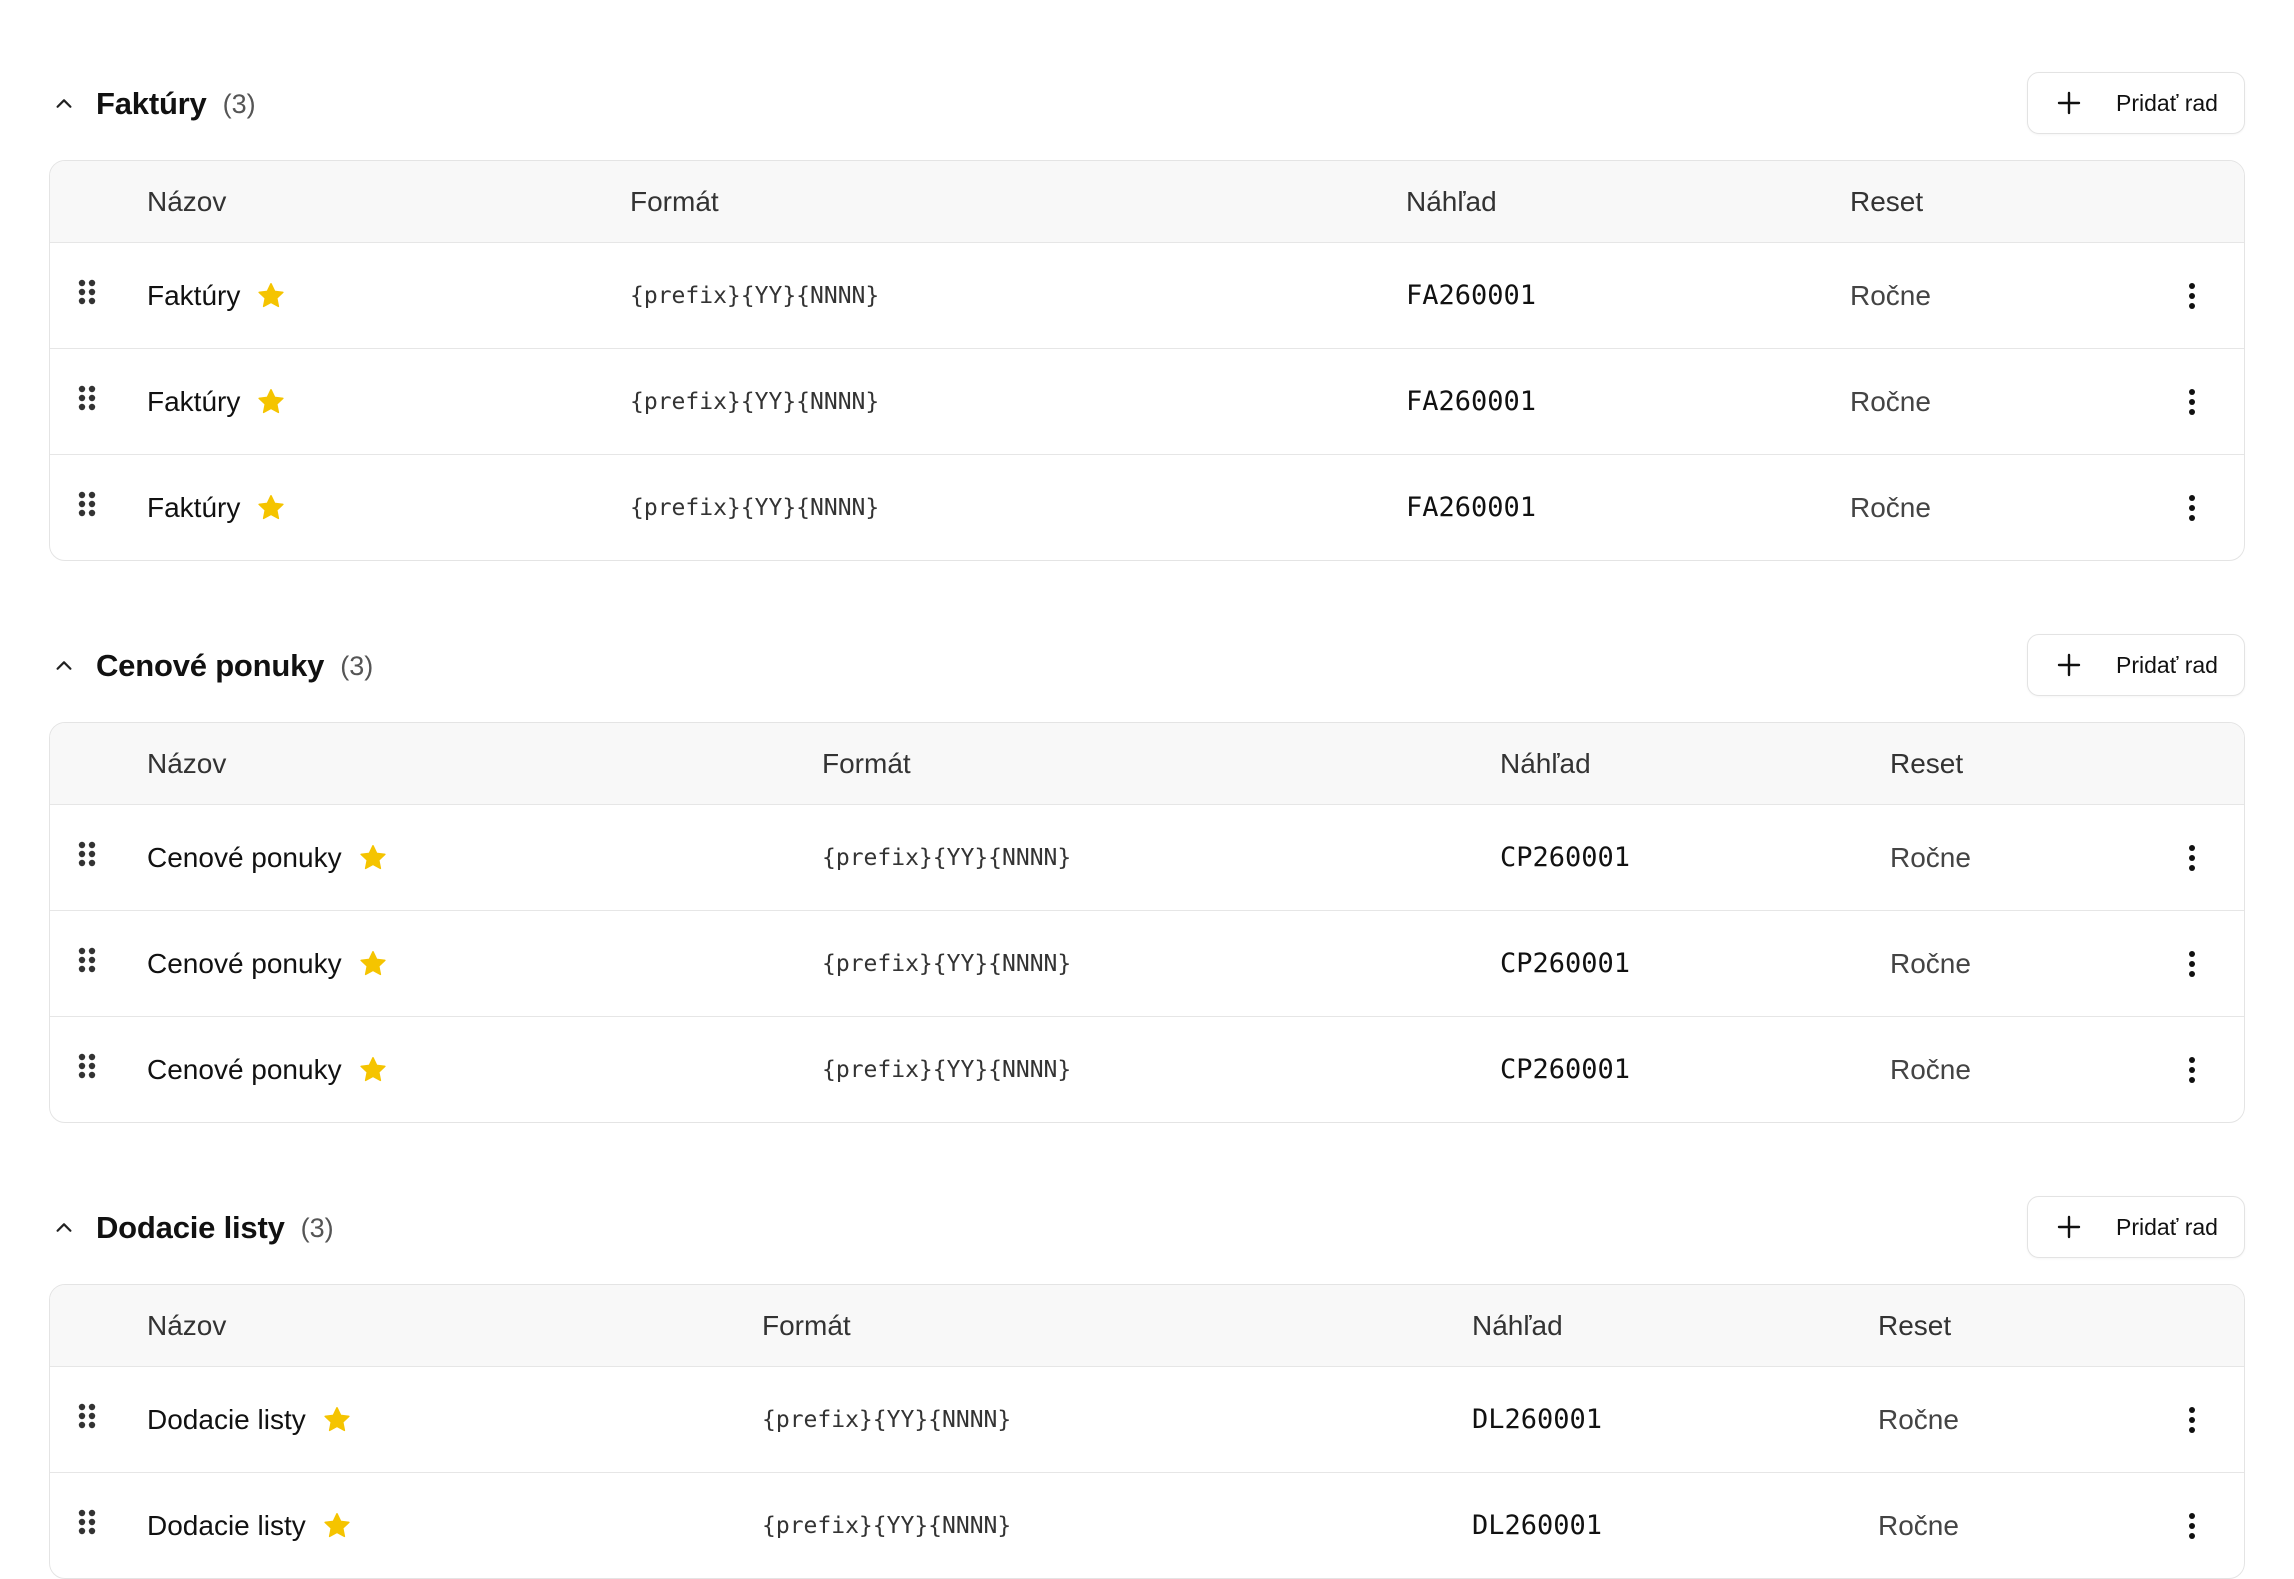  Describe the element at coordinates (1147, 1228) in the screenshot. I see `section-header: Dodacie listy (3) Pridať rad` at that location.